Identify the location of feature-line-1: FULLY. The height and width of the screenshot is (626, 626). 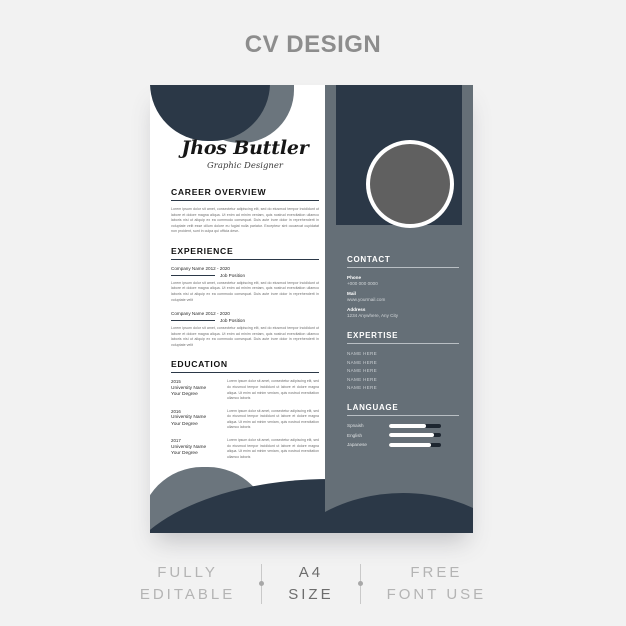
(187, 573).